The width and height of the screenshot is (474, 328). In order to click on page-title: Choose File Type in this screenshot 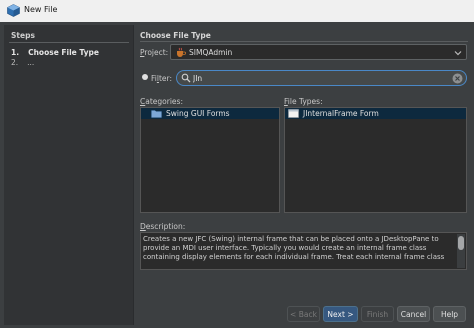, I will do `click(175, 35)`.